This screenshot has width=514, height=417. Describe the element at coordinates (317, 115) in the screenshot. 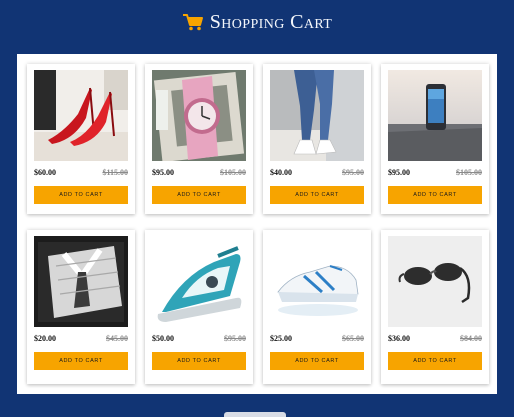

I see `product-image-jeans-sneakers` at that location.